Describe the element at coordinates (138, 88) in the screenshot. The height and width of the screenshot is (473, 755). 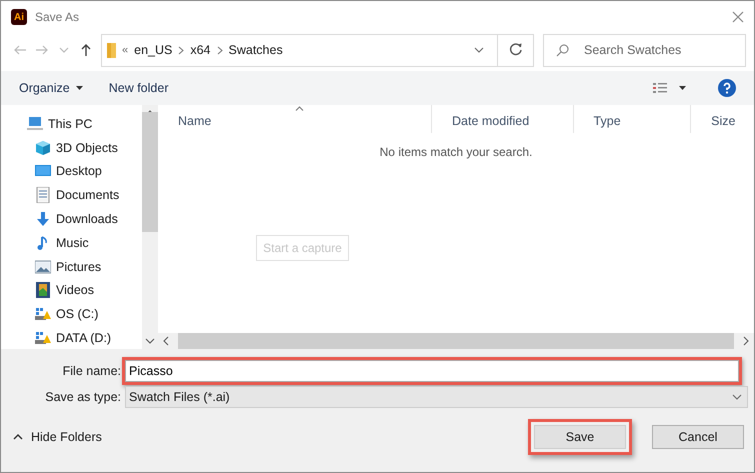
I see `new-folder-button: New folder` at that location.